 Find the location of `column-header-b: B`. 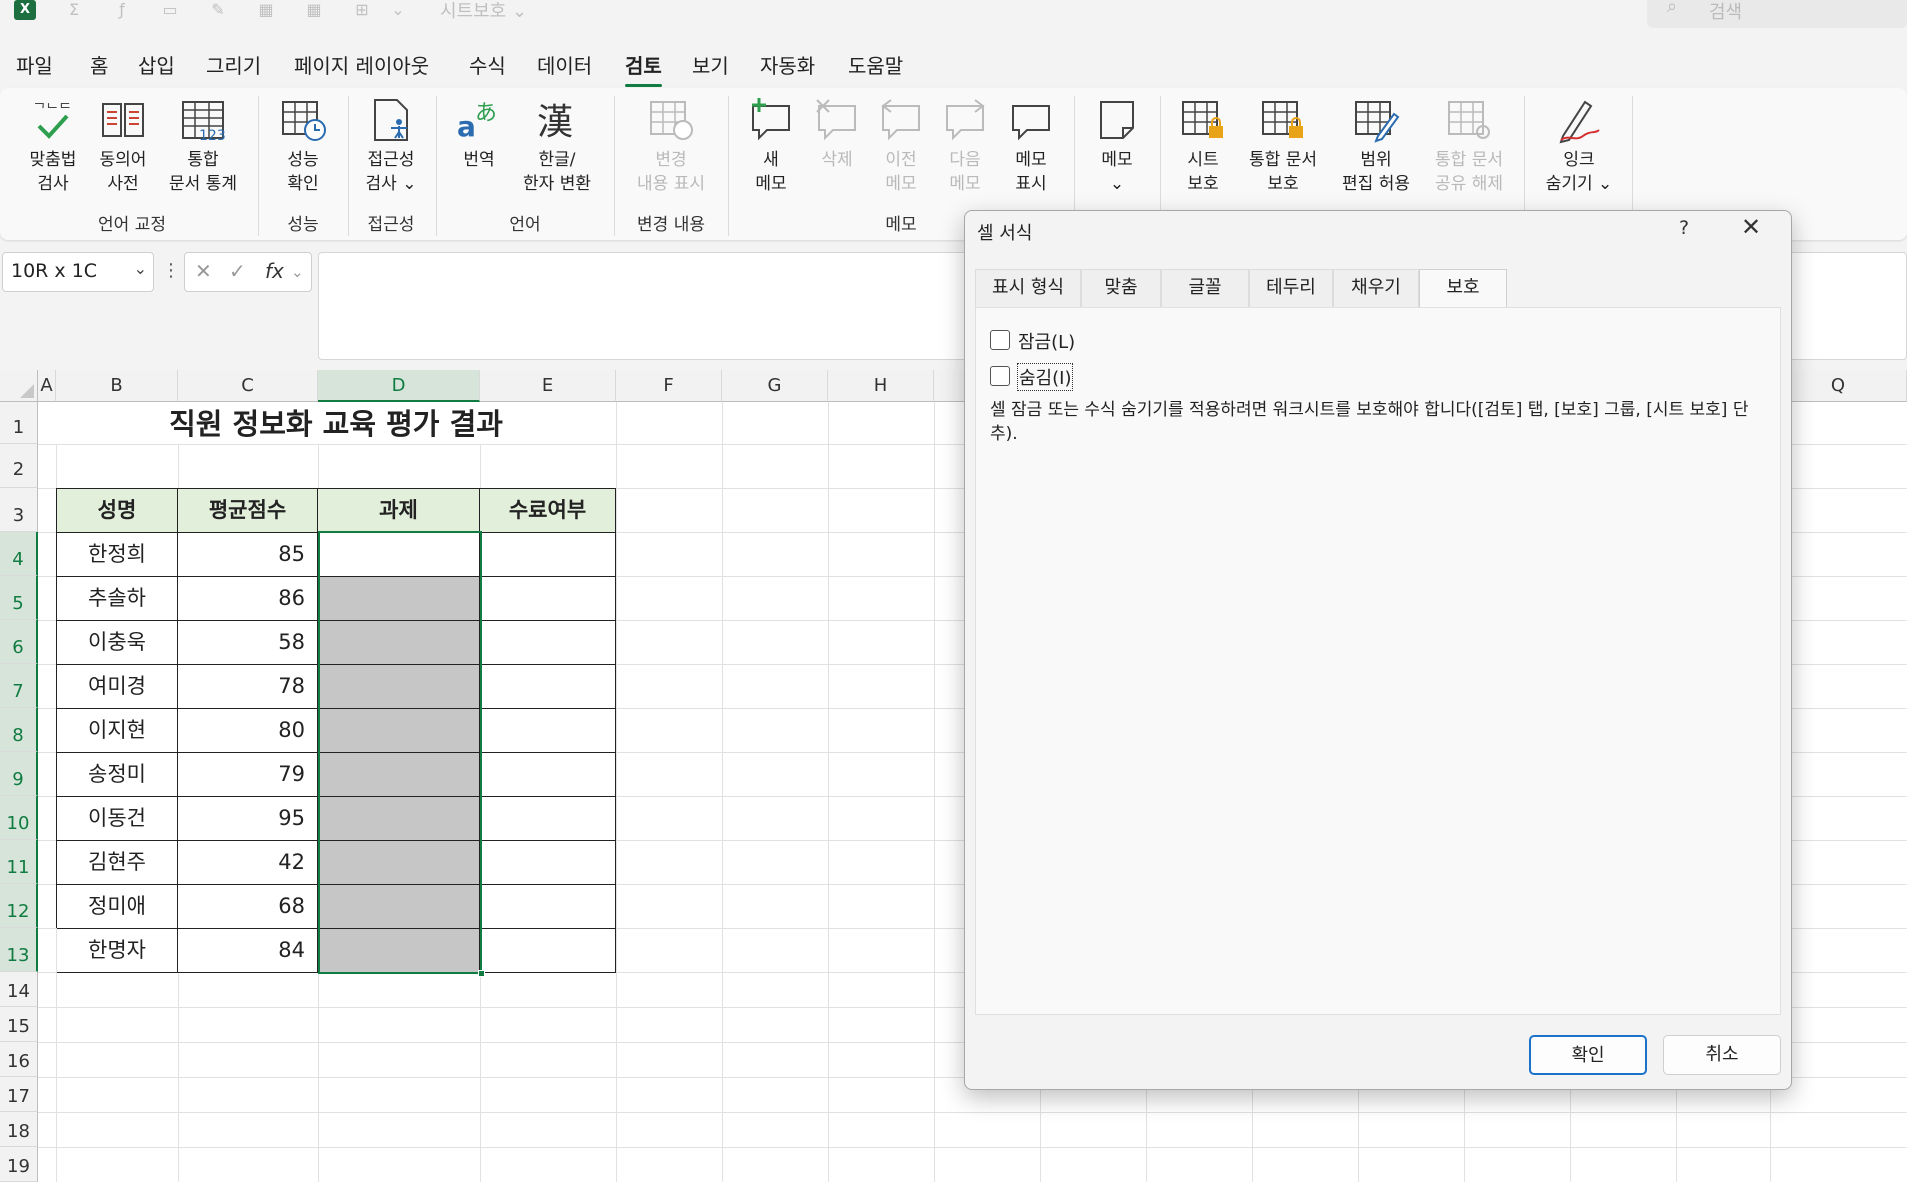

column-header-b: B is located at coordinates (117, 386).